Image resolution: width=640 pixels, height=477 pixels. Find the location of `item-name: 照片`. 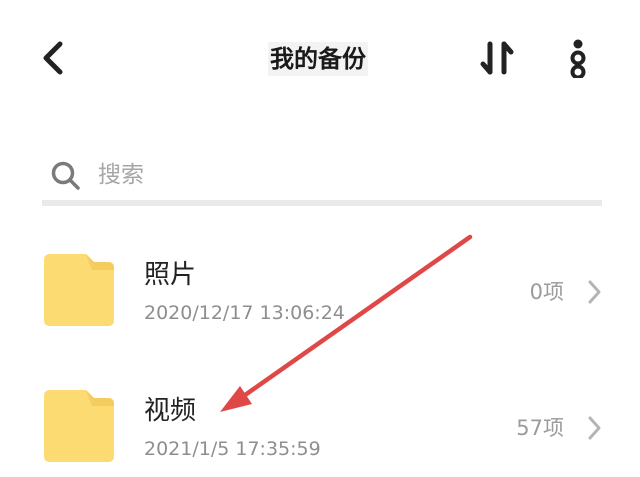

item-name: 照片 is located at coordinates (170, 275).